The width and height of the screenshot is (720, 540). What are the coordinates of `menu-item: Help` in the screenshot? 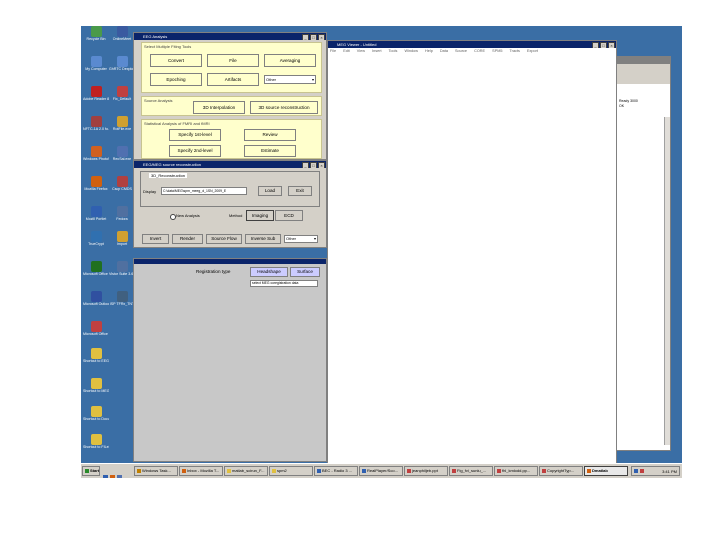 It's located at (429, 51).